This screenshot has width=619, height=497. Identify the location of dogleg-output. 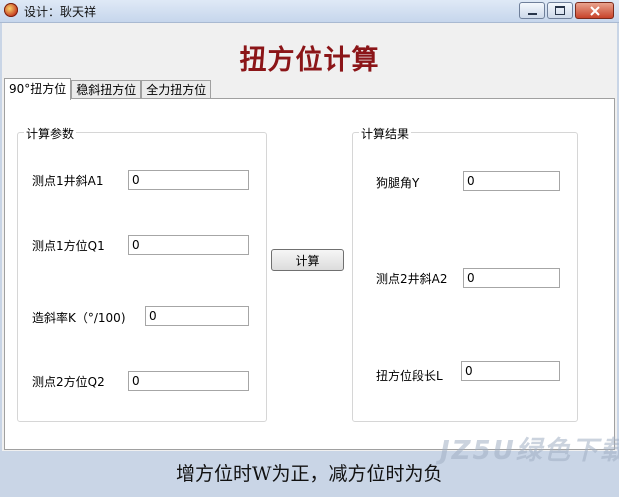
(511, 181).